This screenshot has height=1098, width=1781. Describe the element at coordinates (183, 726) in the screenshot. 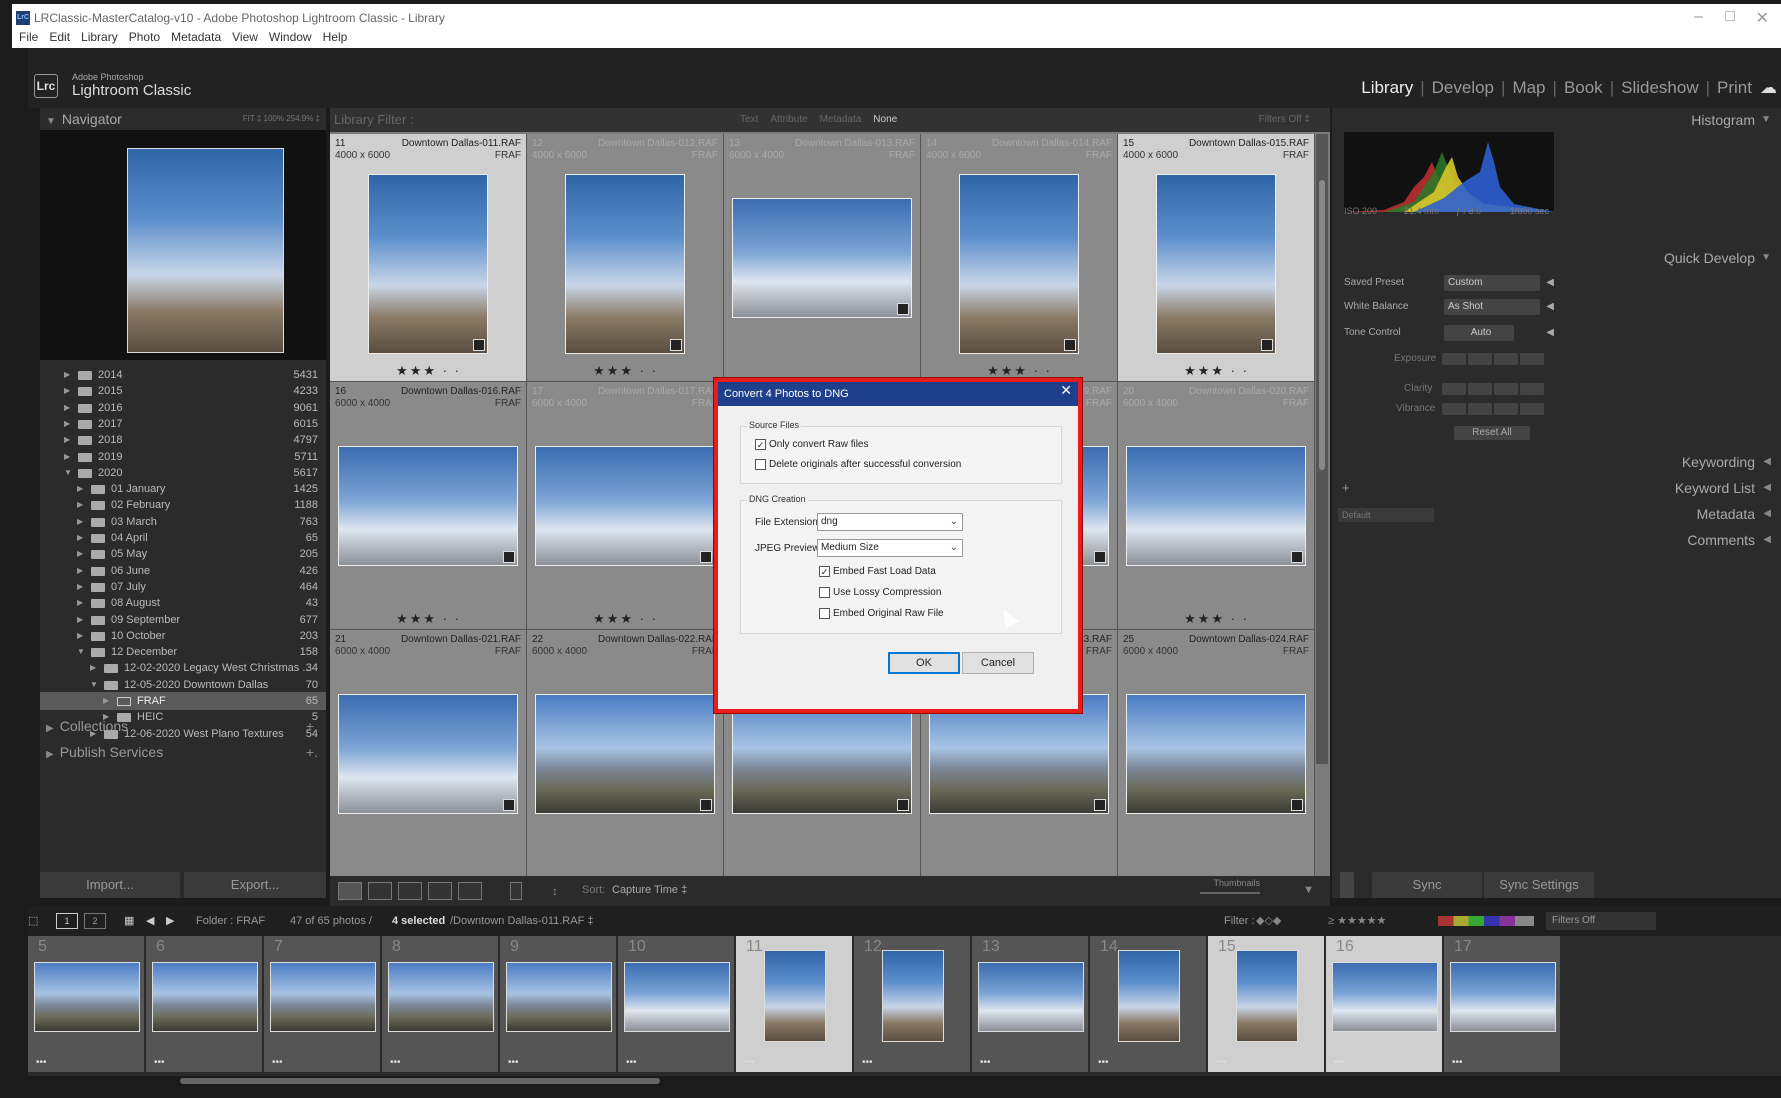

I see `collections-header: ▶ Collections +.` at that location.